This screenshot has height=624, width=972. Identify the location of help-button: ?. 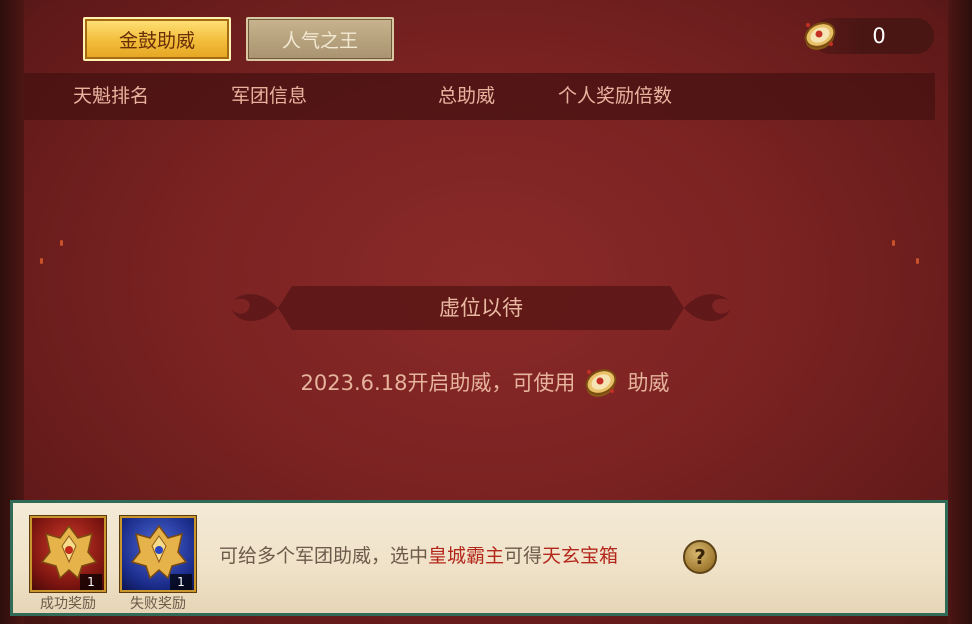
(700, 557).